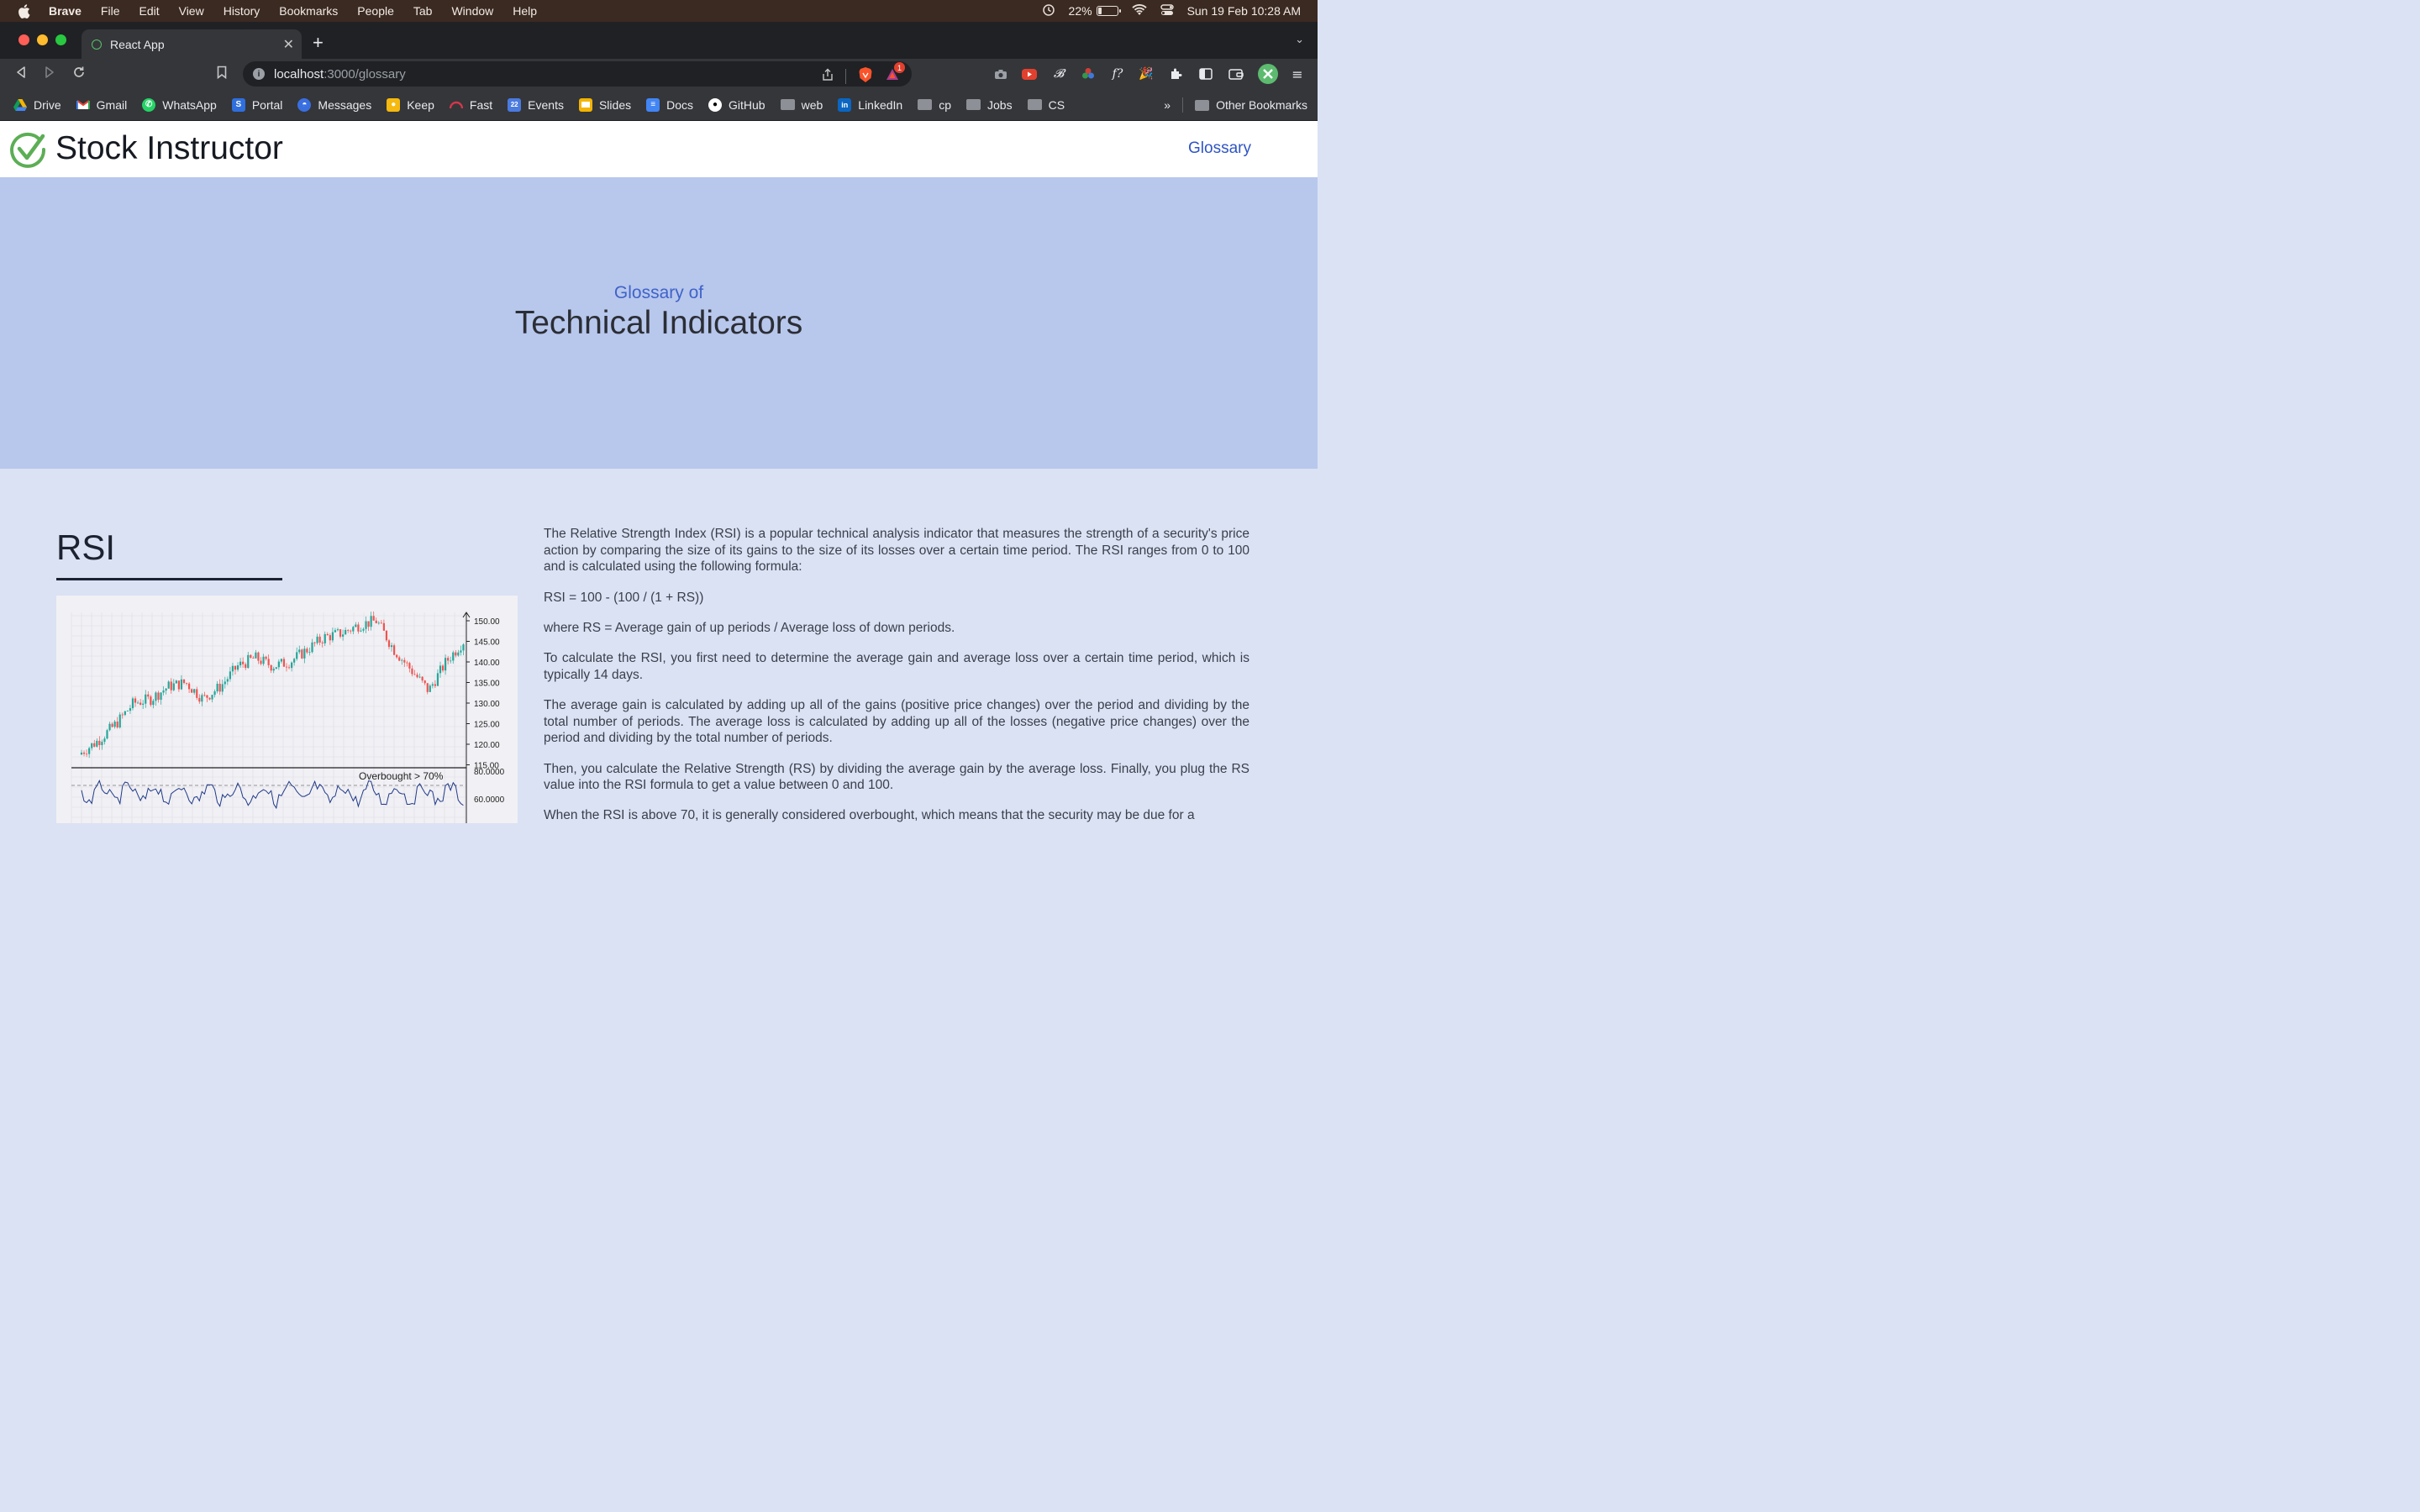 The height and width of the screenshot is (1512, 2420). I want to click on site-info-icon: i, so click(259, 74).